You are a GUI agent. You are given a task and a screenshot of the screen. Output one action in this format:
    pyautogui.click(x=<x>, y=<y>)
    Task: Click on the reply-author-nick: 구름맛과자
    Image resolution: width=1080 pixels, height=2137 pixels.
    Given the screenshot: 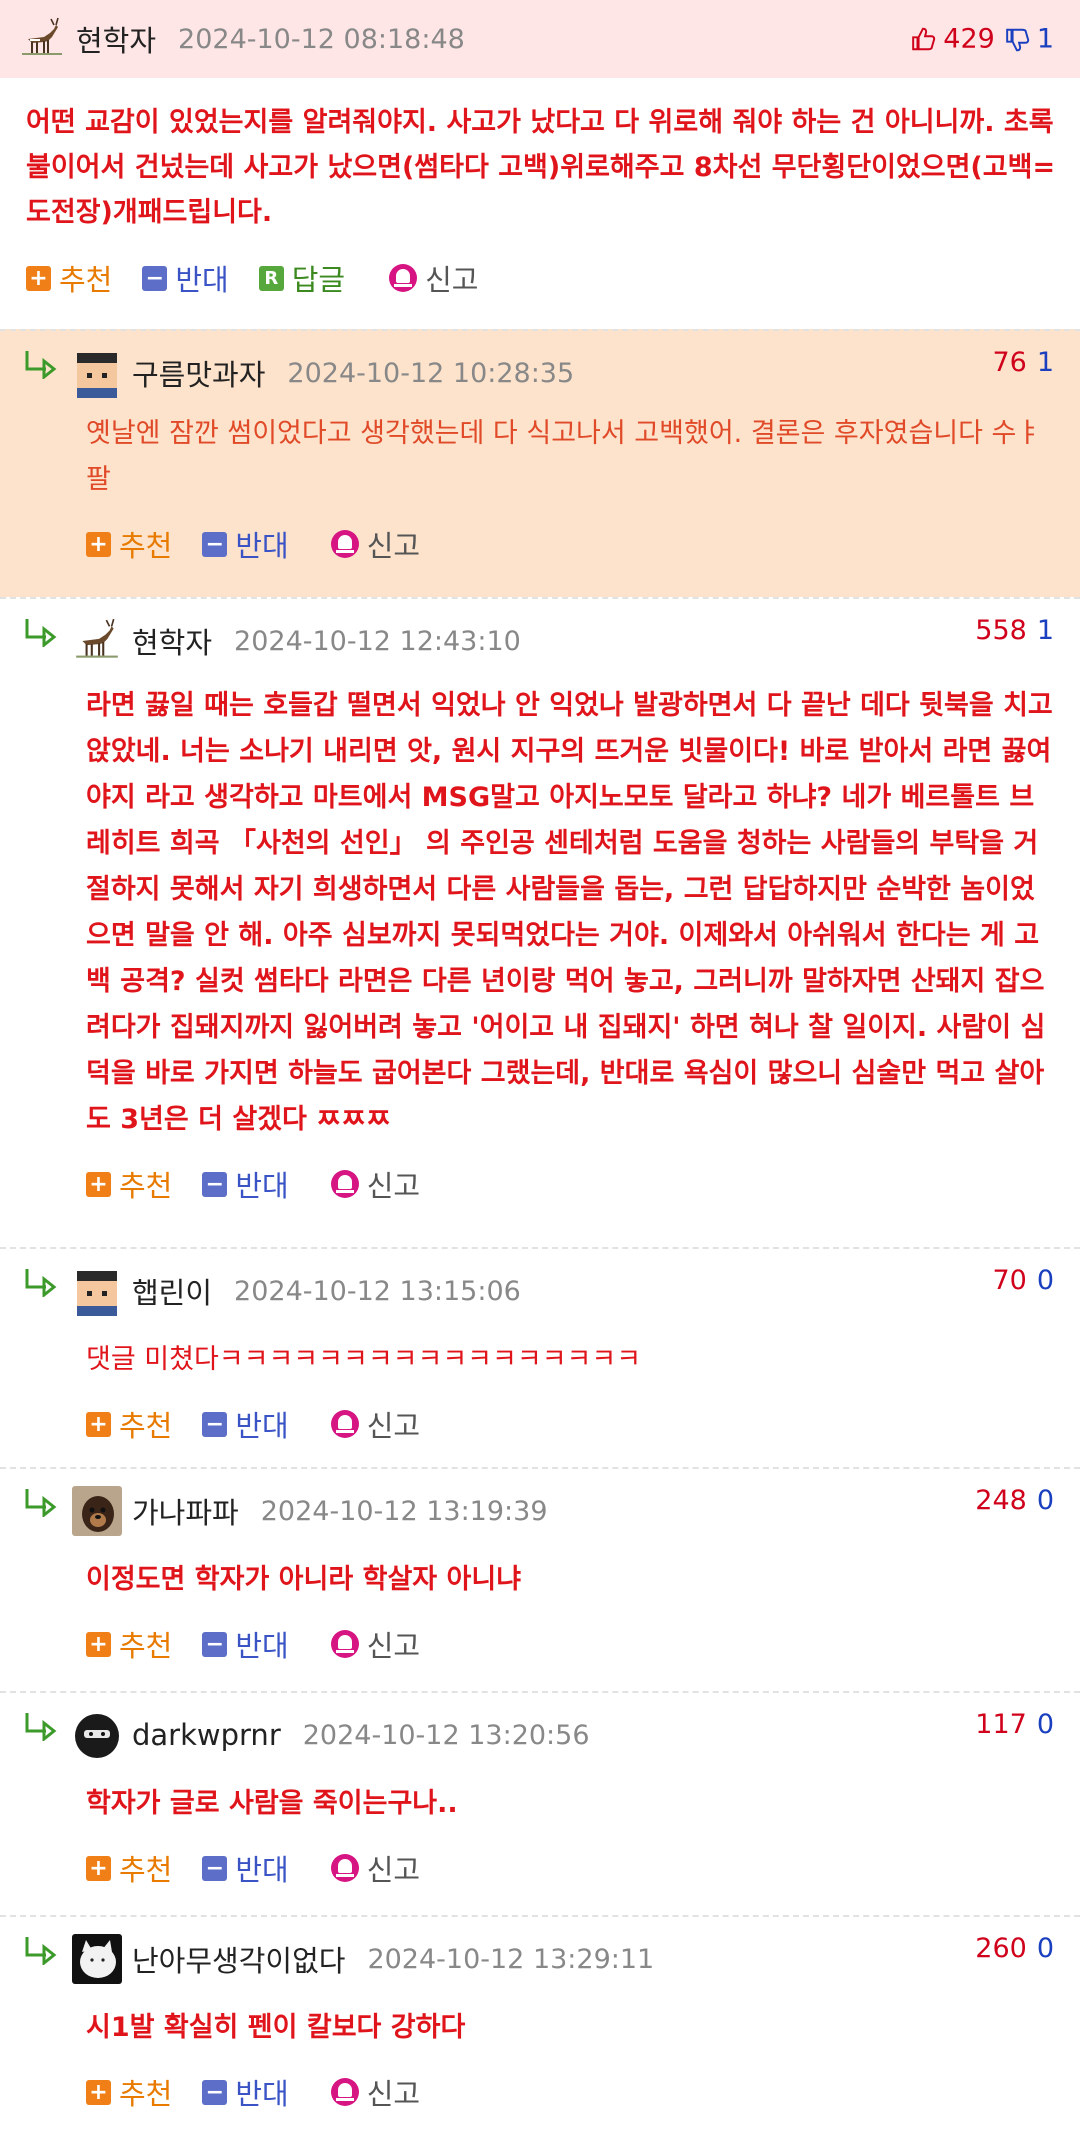 What is the action you would take?
    pyautogui.click(x=198, y=373)
    